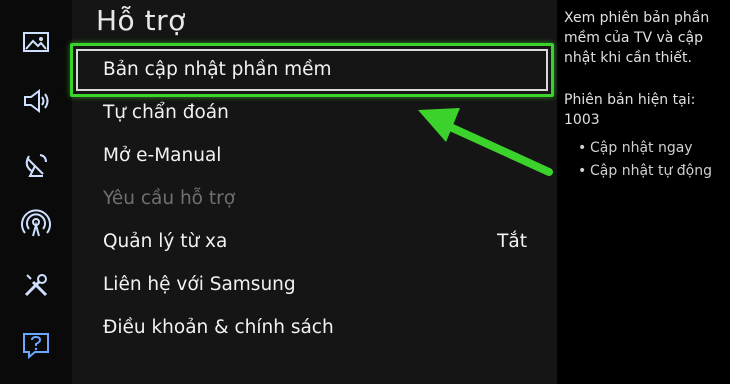 Image resolution: width=730 pixels, height=384 pixels. Describe the element at coordinates (36, 224) in the screenshot. I see `network-icon` at that location.